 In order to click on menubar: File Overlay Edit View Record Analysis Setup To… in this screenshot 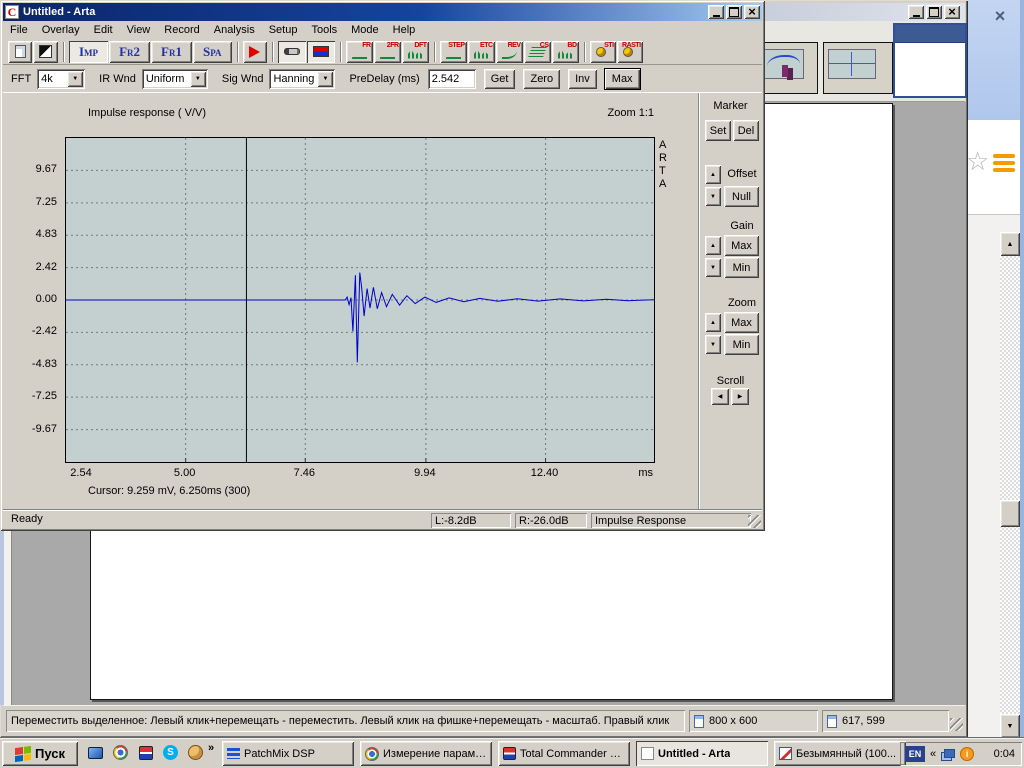, I will do `click(382, 30)`.